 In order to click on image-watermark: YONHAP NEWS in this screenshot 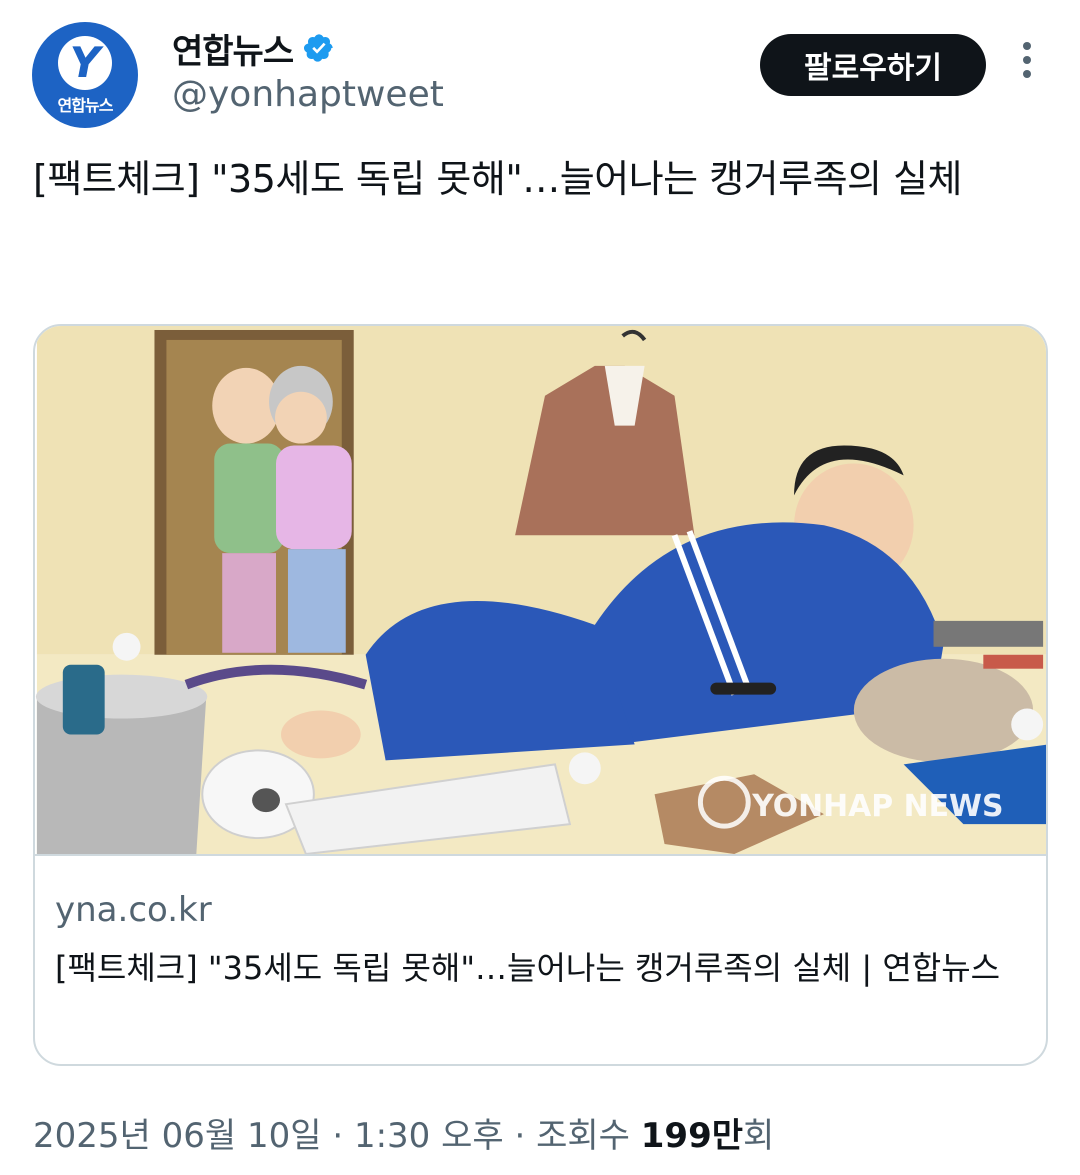, I will do `click(877, 806)`.